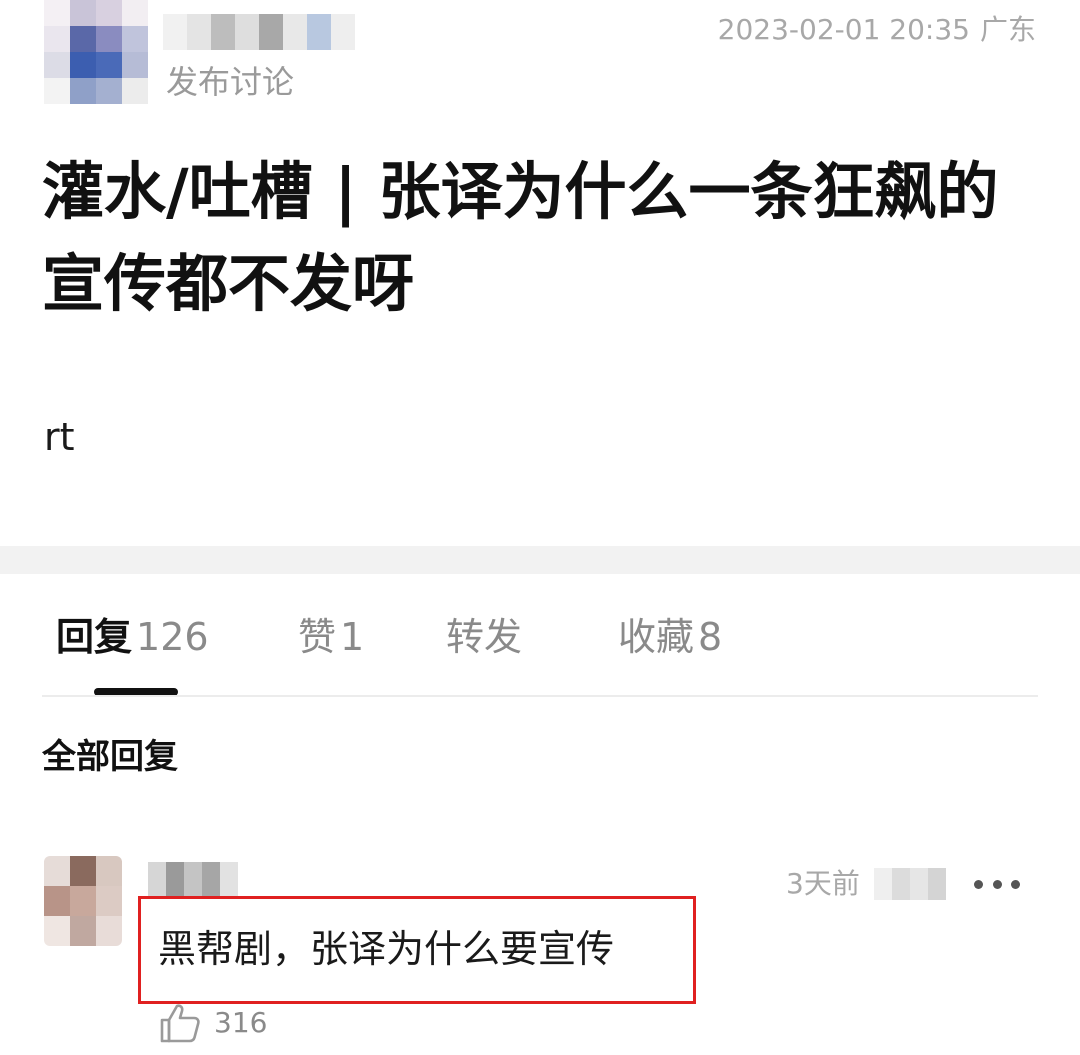 This screenshot has width=1080, height=1055. I want to click on commenter-avatar, so click(83, 901).